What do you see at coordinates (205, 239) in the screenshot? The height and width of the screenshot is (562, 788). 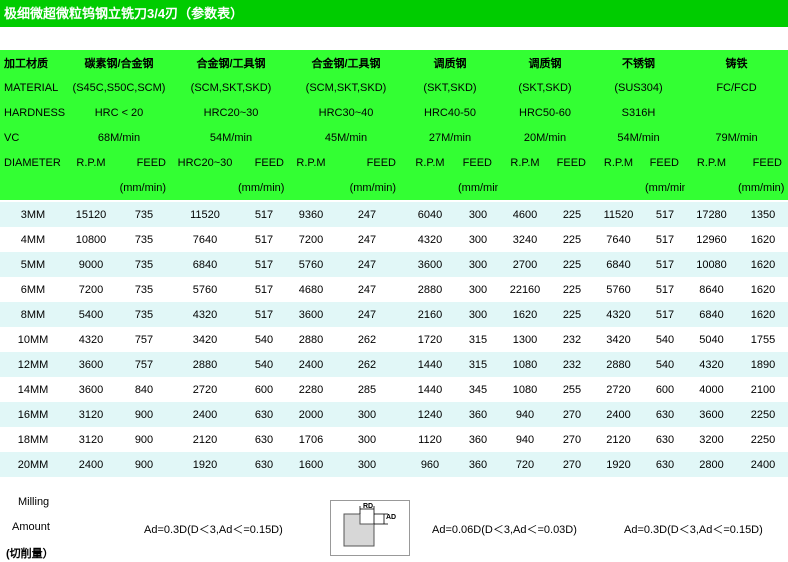 I see `value-cell: 7640` at bounding box center [205, 239].